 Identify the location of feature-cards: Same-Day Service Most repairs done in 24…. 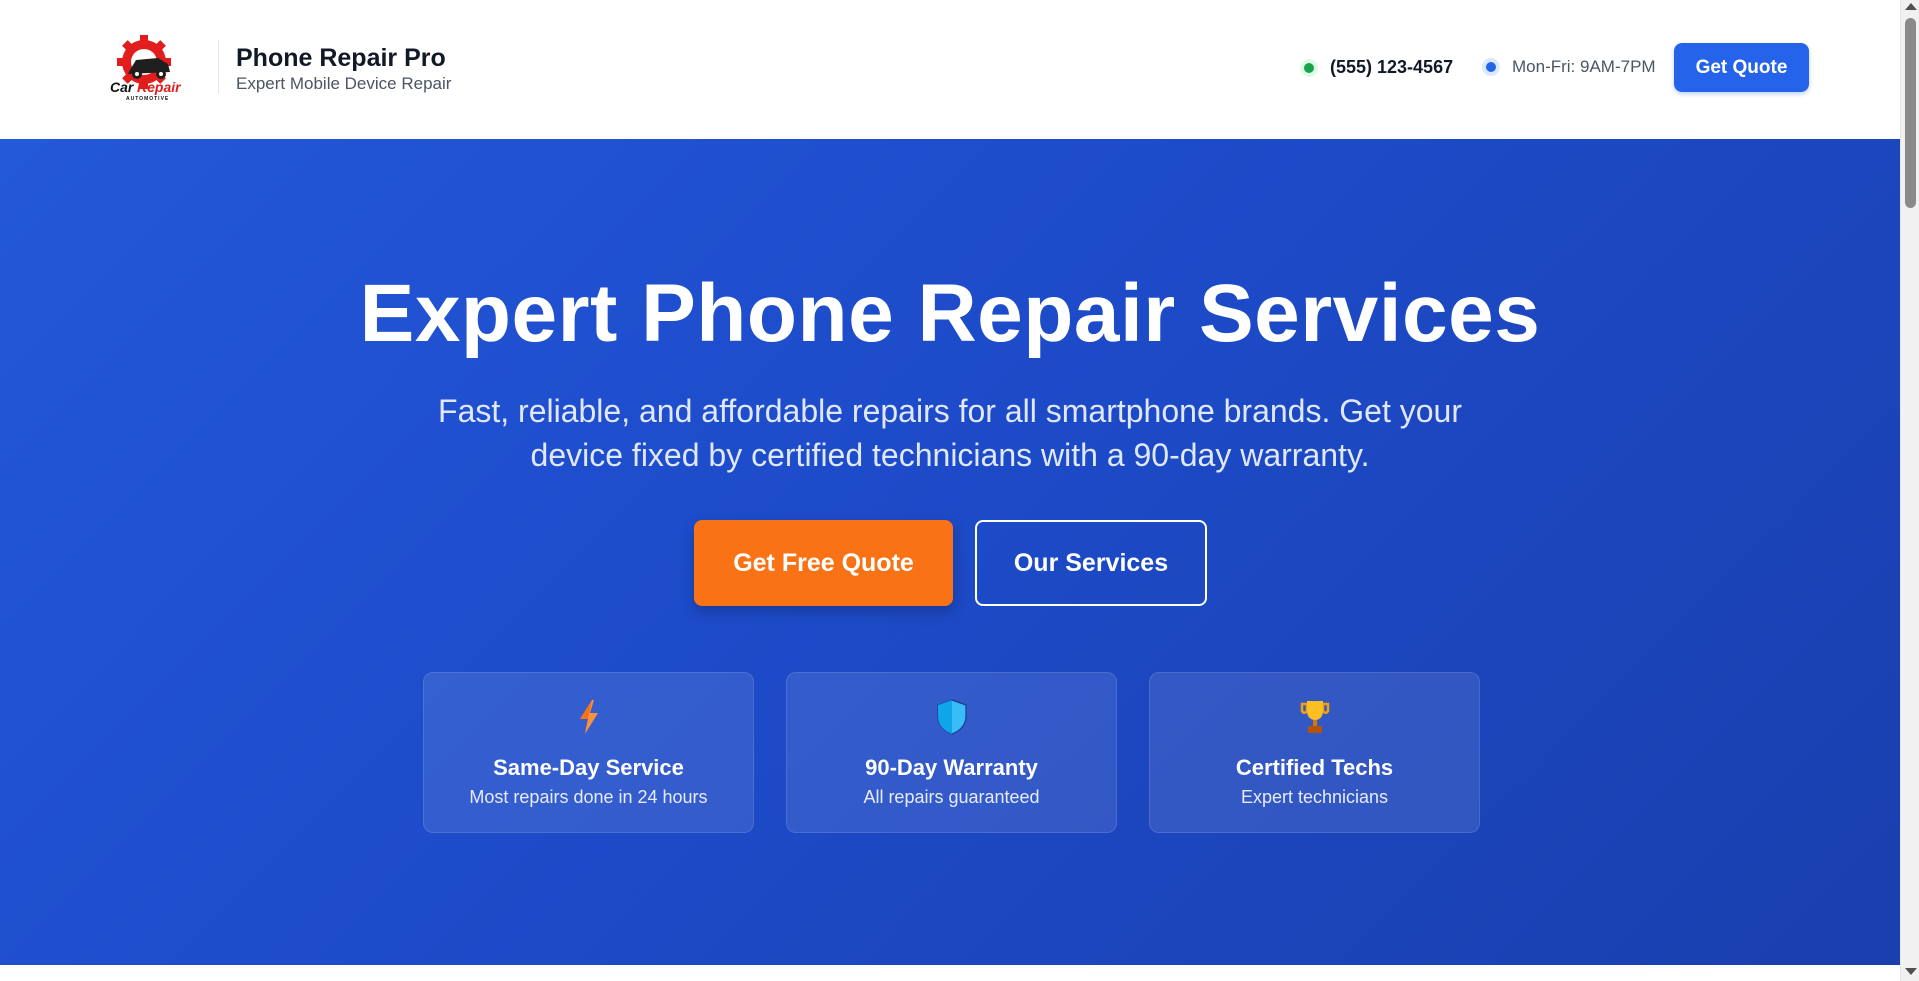
(951, 752).